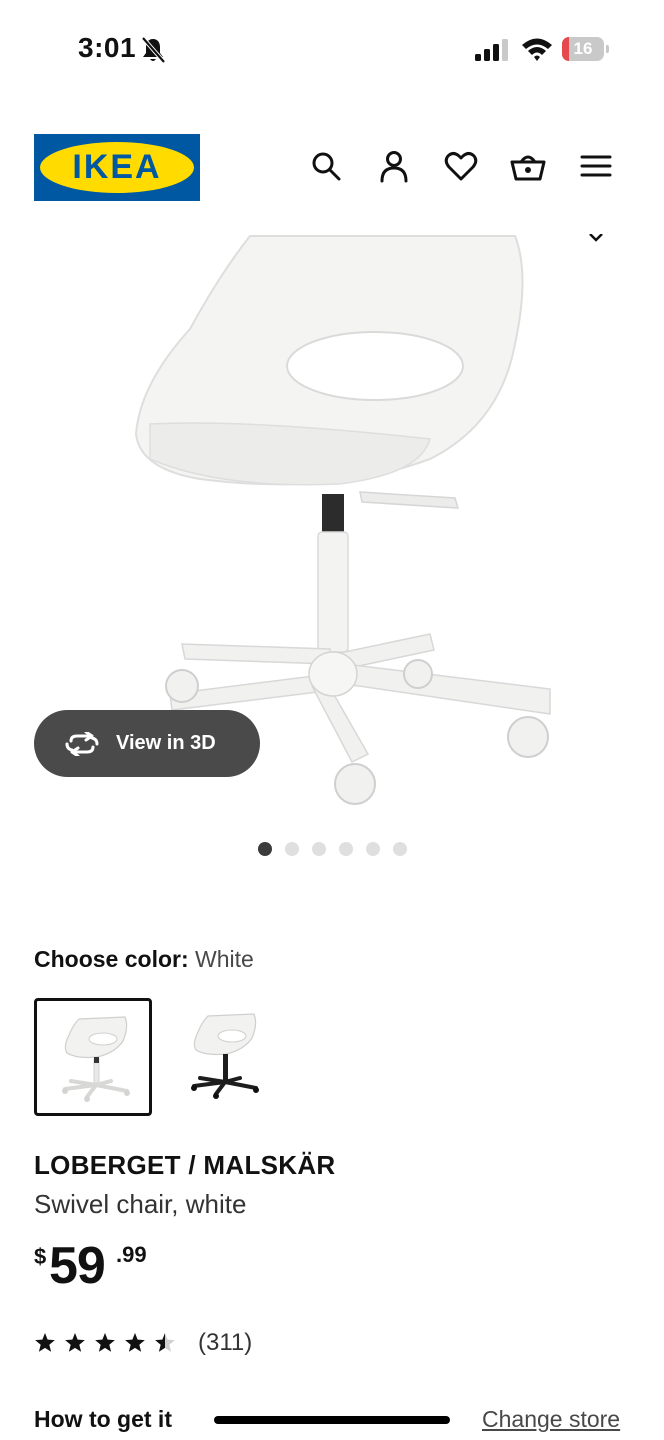 The width and height of the screenshot is (664, 1440). Describe the element at coordinates (77, 1266) in the screenshot. I see `price-integer: 59` at that location.